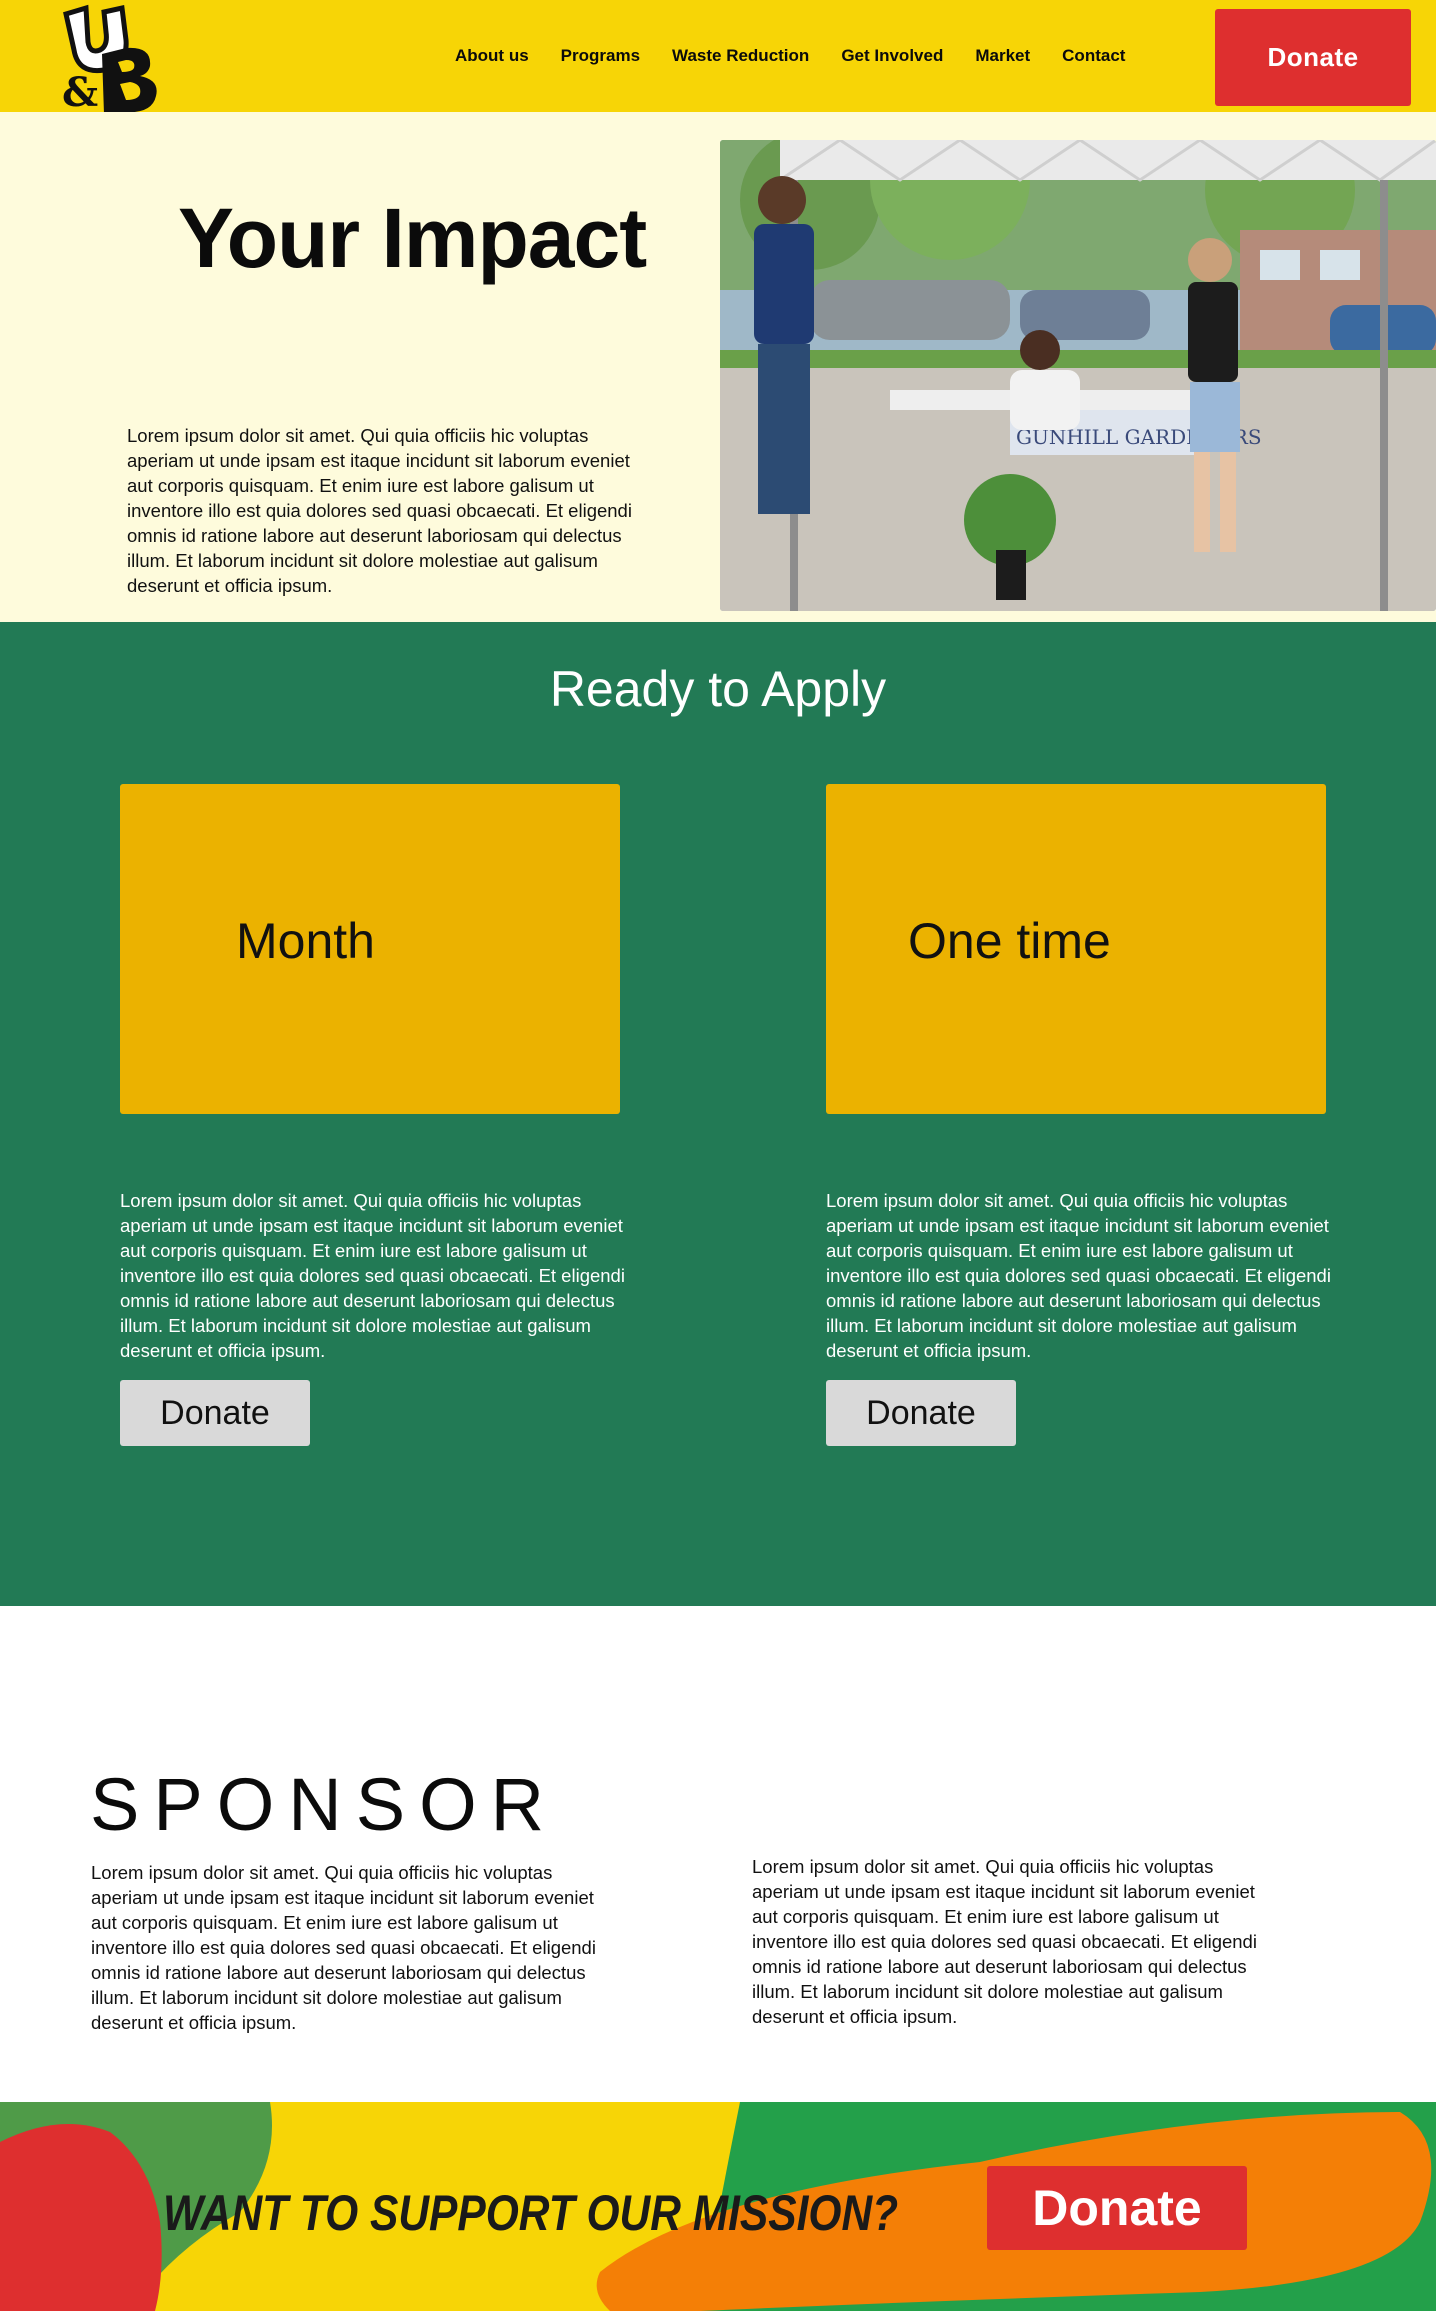 This screenshot has height=2311, width=1440. What do you see at coordinates (718, 689) in the screenshot?
I see `apply-title: Ready to Apply` at bounding box center [718, 689].